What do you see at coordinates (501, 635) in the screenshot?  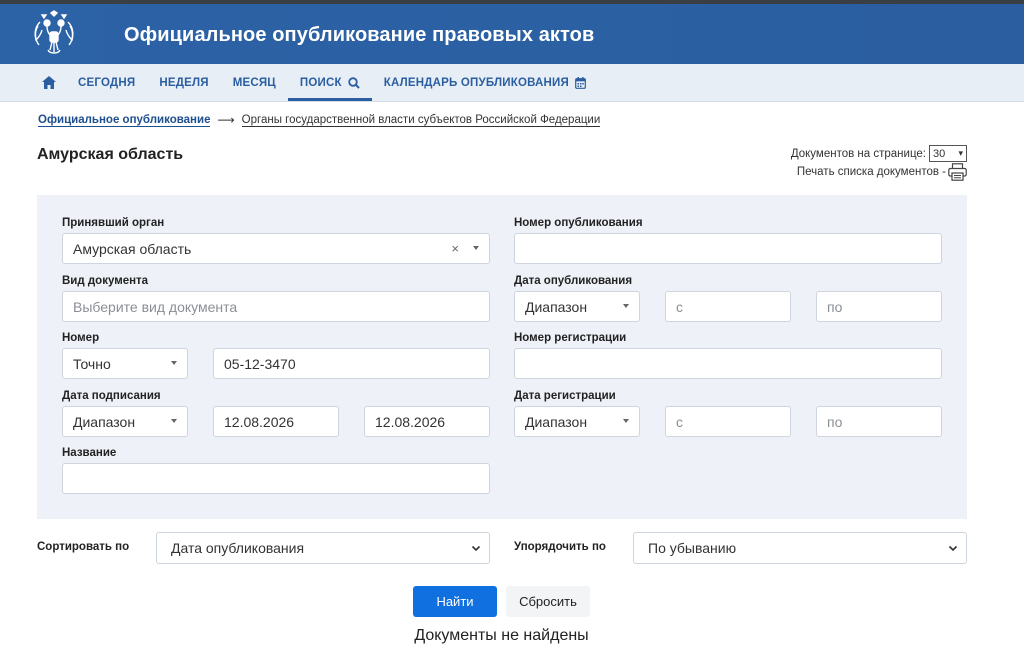 I see `no-results-message: Документы не найдены` at bounding box center [501, 635].